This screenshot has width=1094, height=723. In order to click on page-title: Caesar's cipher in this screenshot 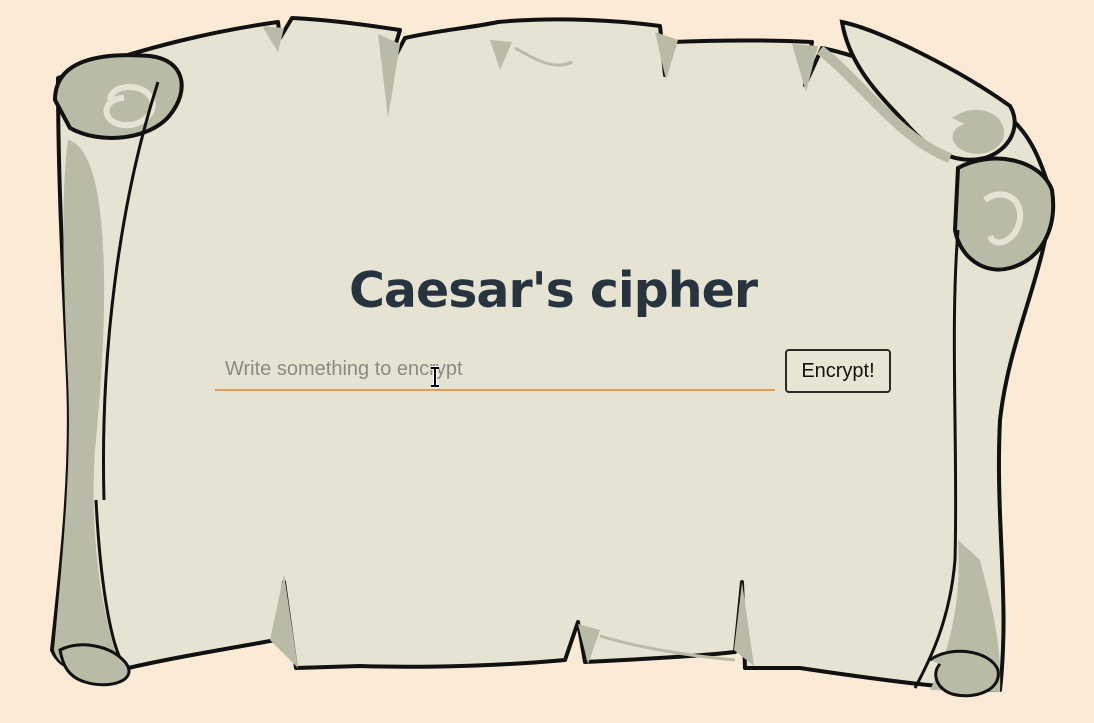, I will do `click(553, 290)`.